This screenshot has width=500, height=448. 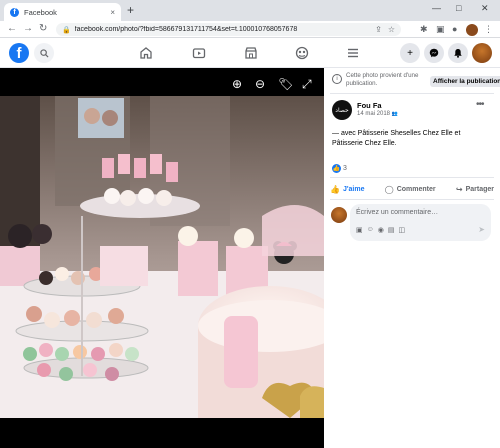 What do you see at coordinates (19, 53) in the screenshot?
I see `facebook-logo: f` at bounding box center [19, 53].